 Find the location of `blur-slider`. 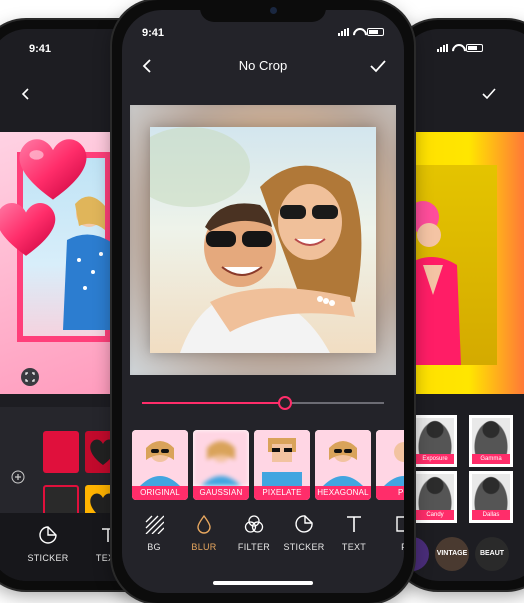

blur-slider is located at coordinates (263, 403).